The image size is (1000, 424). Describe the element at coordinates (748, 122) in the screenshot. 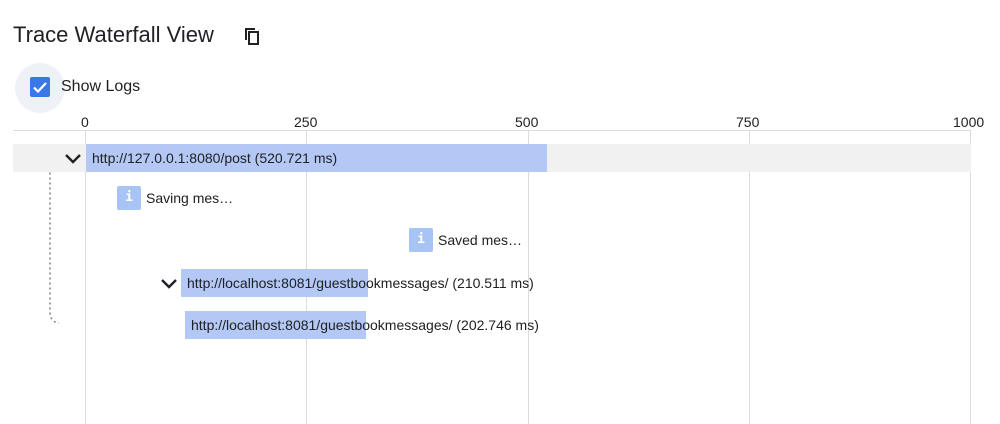

I see `axis-tick-750: 750` at that location.